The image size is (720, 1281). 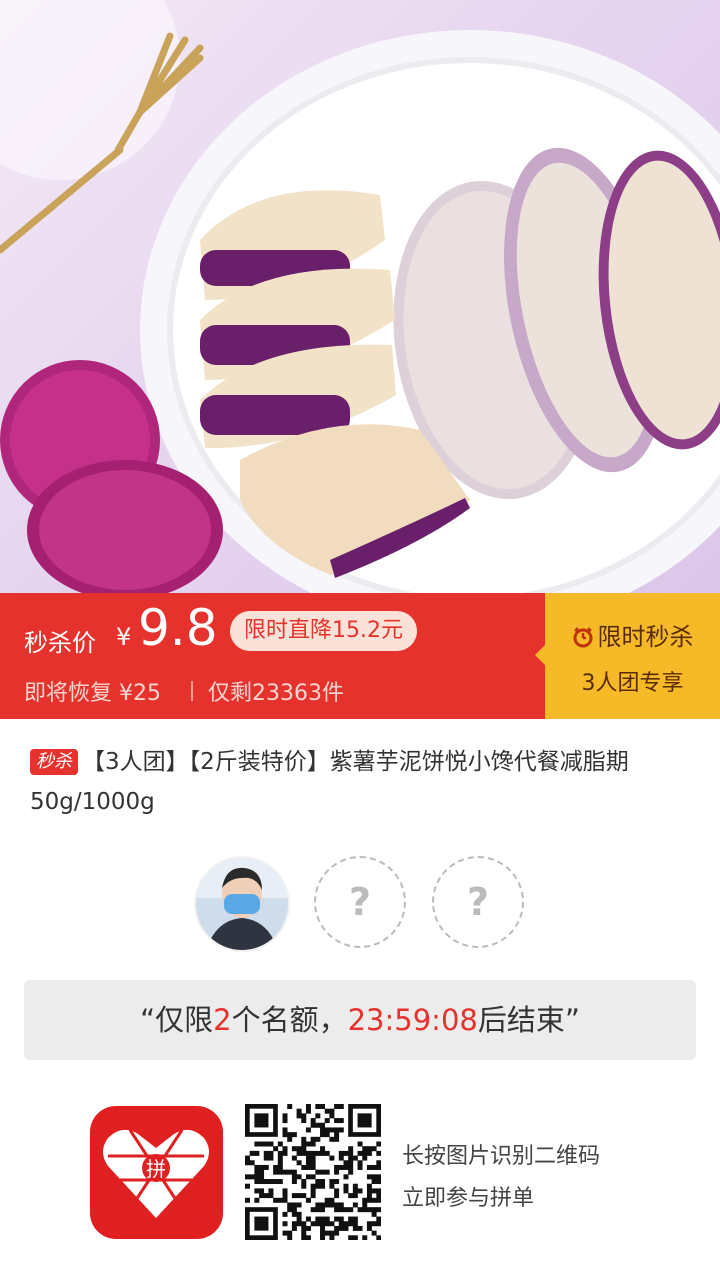 What do you see at coordinates (329, 782) in the screenshot?
I see `product-title-text: 【3人团】【2斤装特价】紫薯芋泥饼悦小馋代餐减脂期50g/1000g` at bounding box center [329, 782].